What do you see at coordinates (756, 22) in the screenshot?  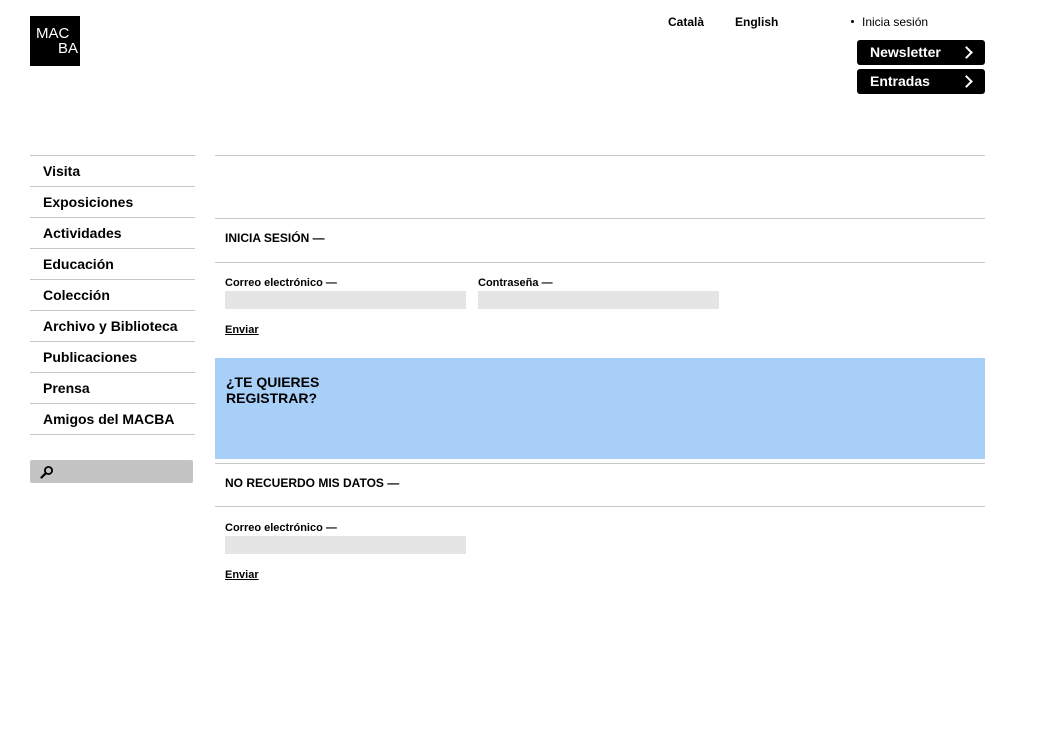 I see `lang-english-link: English` at bounding box center [756, 22].